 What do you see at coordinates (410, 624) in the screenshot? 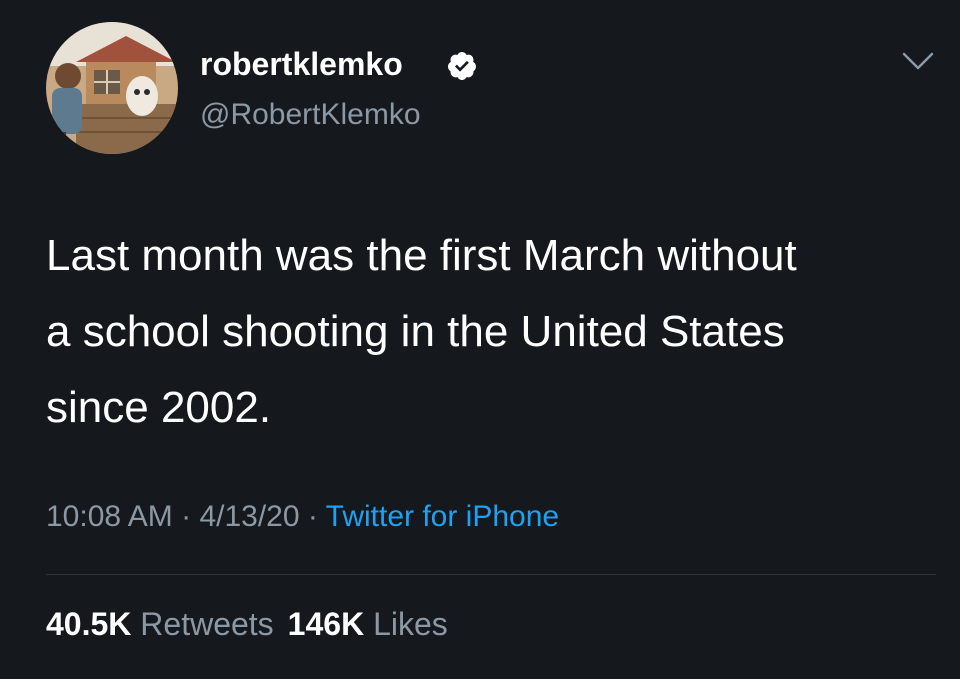
I see `likes-label: Likes` at bounding box center [410, 624].